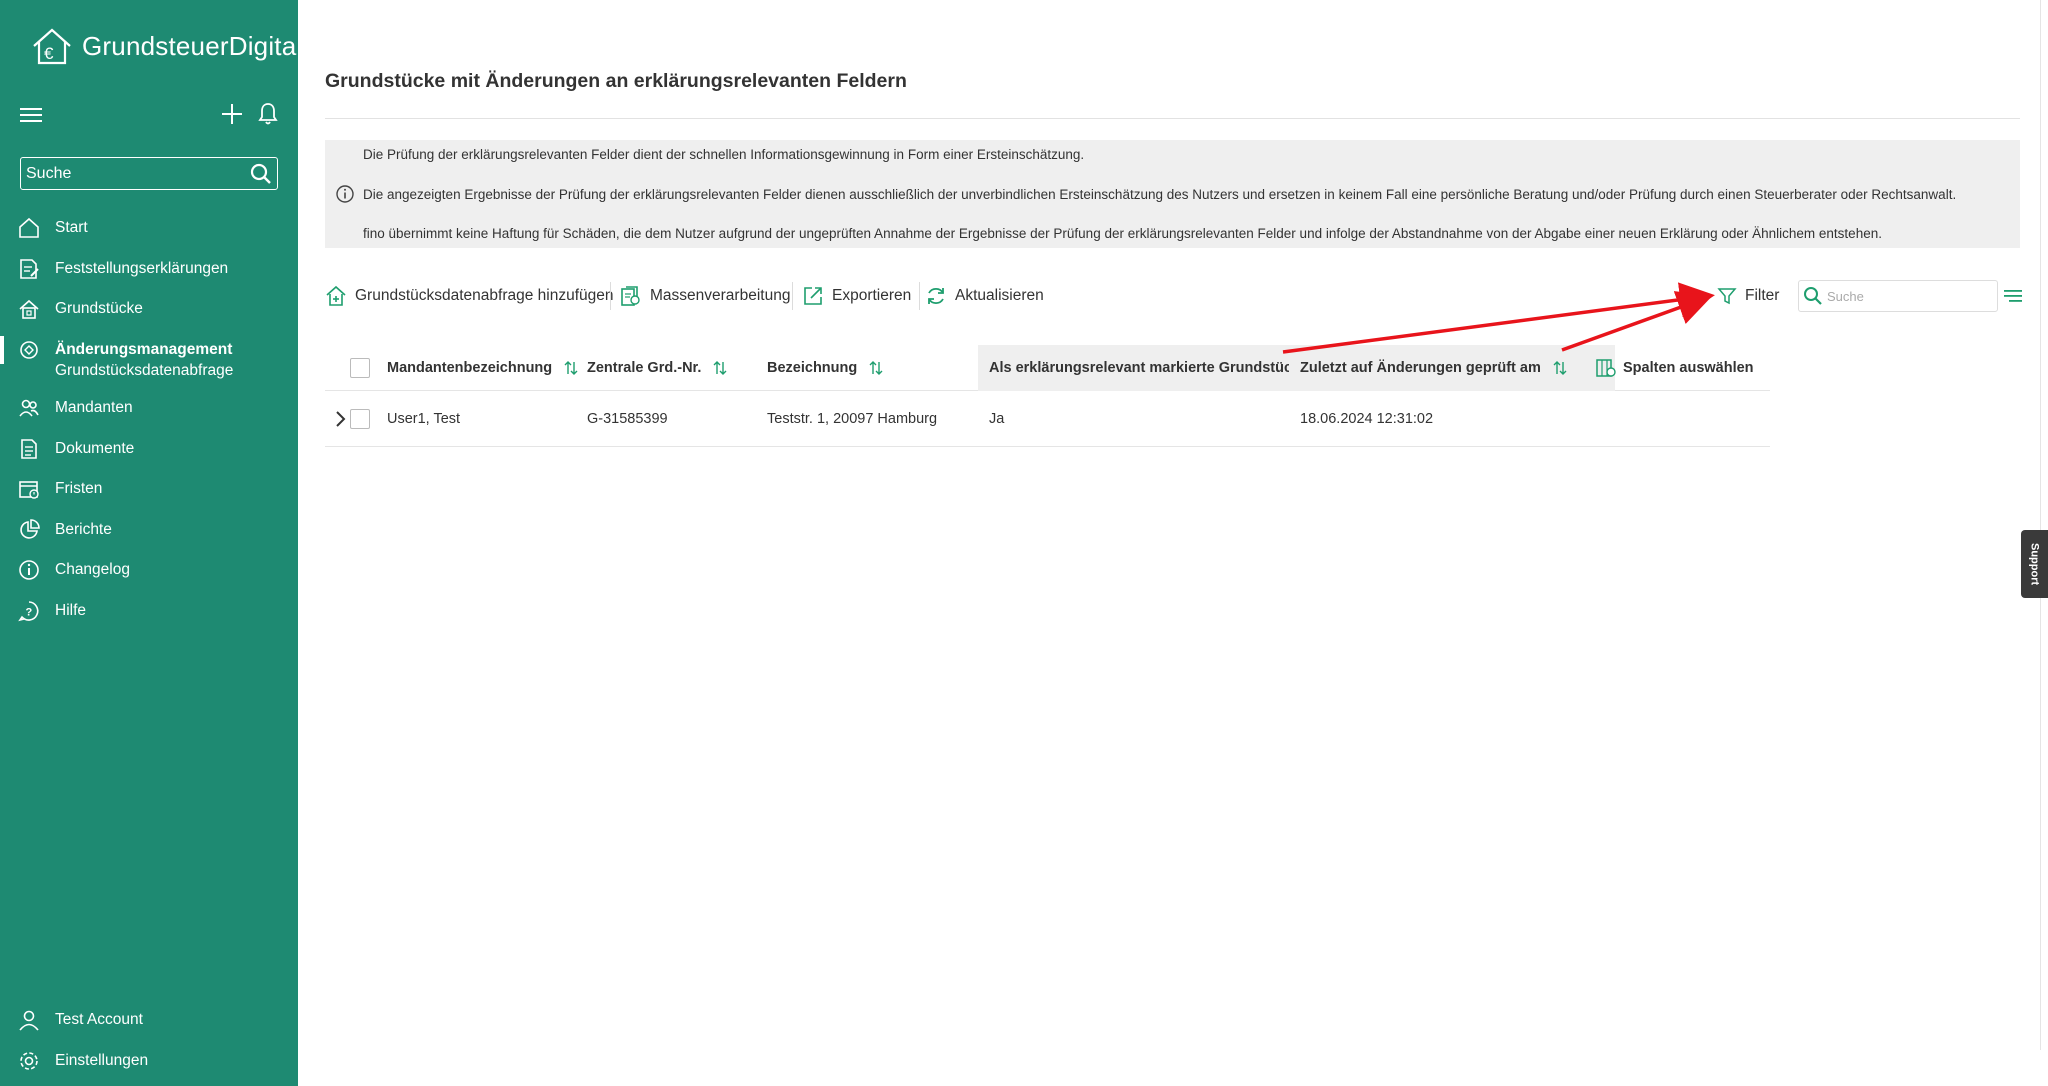 This screenshot has height=1086, width=2048. I want to click on chevron-right-icon, so click(340, 419).